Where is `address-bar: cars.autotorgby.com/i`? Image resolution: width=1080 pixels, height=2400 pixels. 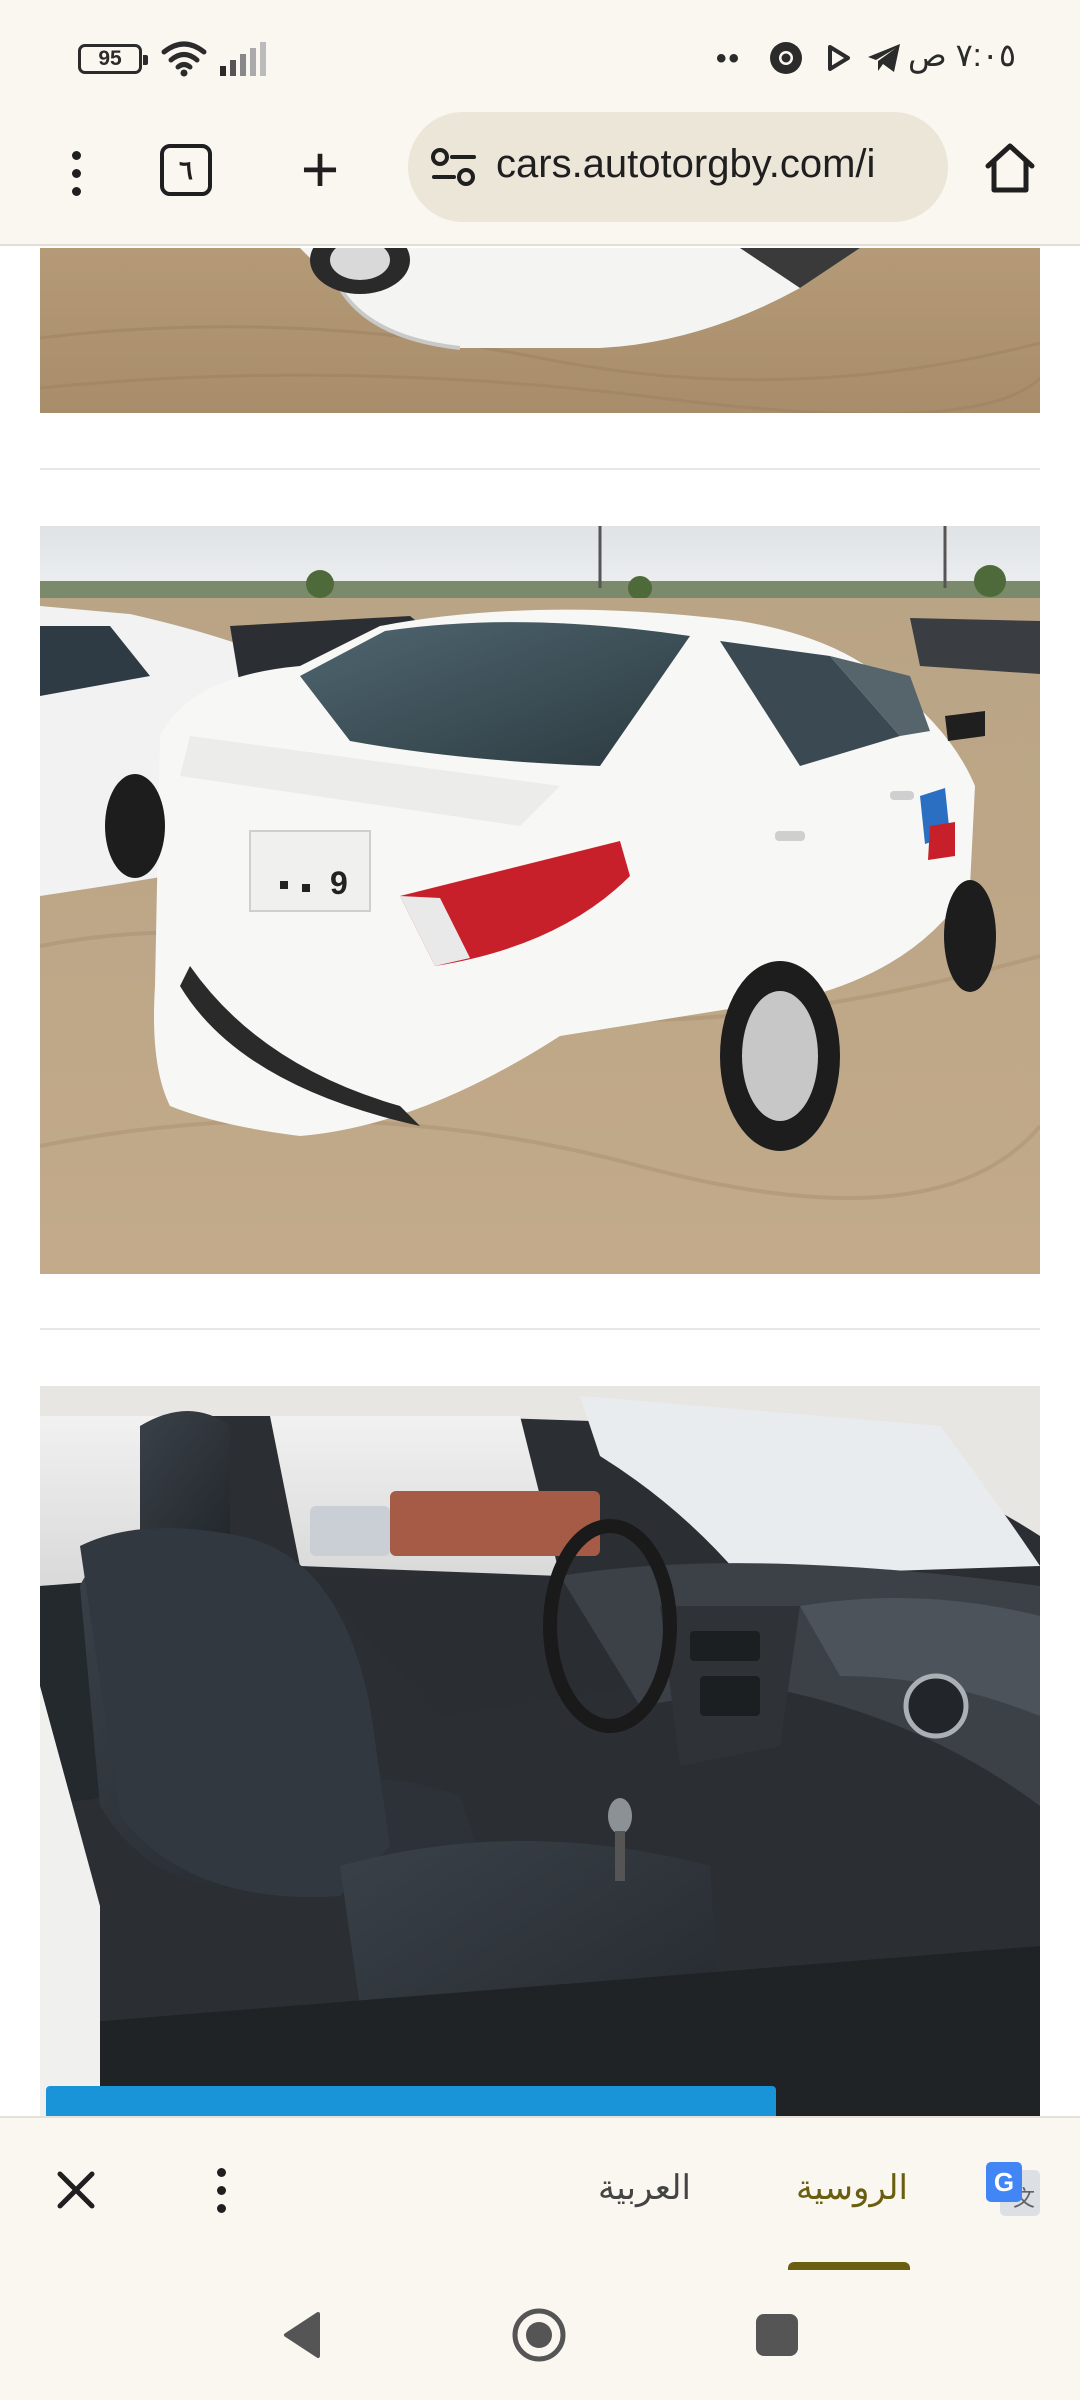 address-bar: cars.autotorgby.com/i is located at coordinates (678, 167).